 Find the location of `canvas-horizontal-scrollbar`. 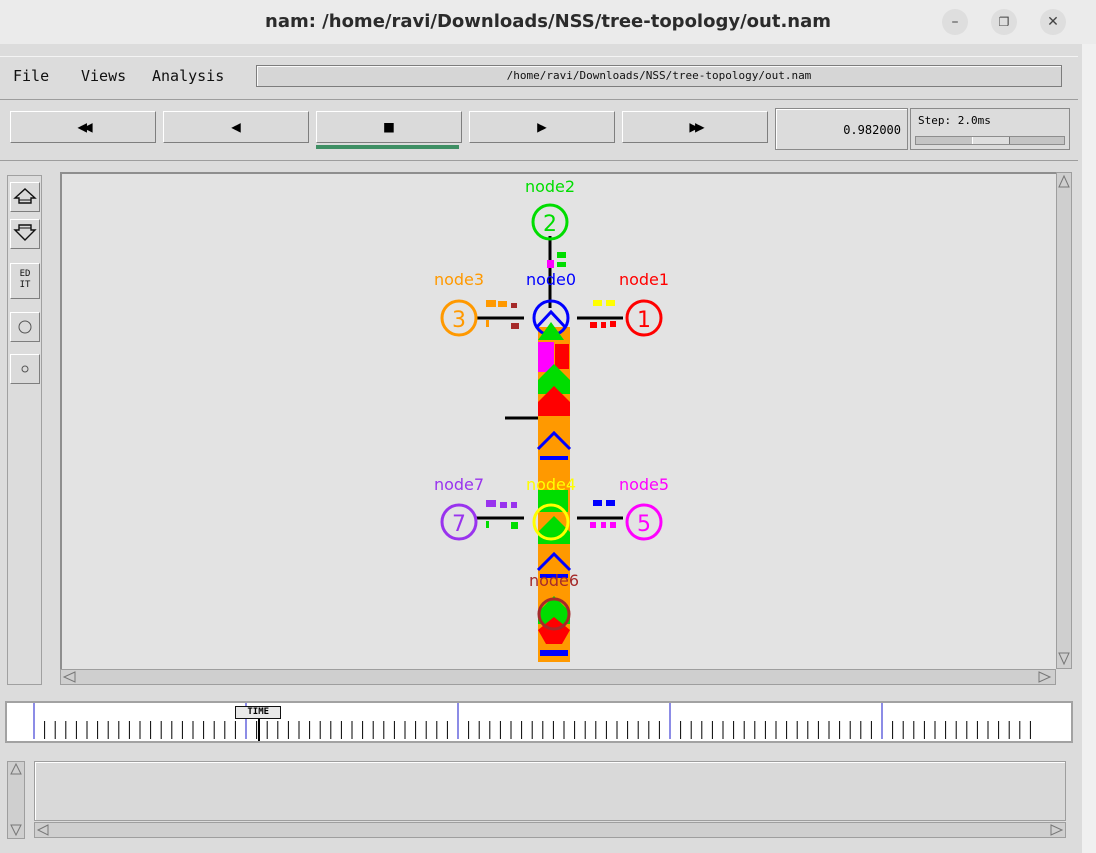

canvas-horizontal-scrollbar is located at coordinates (558, 677).